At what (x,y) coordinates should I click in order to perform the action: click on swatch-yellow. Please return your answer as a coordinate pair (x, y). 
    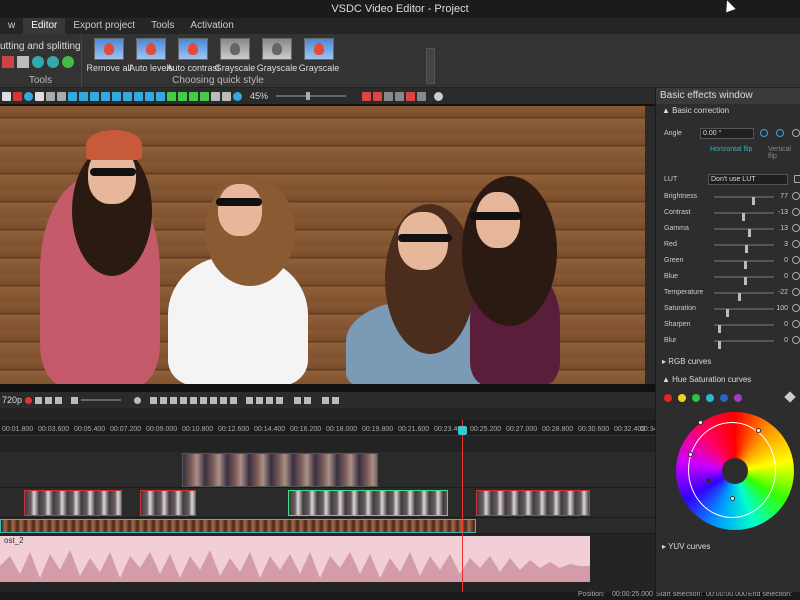
    Looking at the image, I should click on (682, 398).